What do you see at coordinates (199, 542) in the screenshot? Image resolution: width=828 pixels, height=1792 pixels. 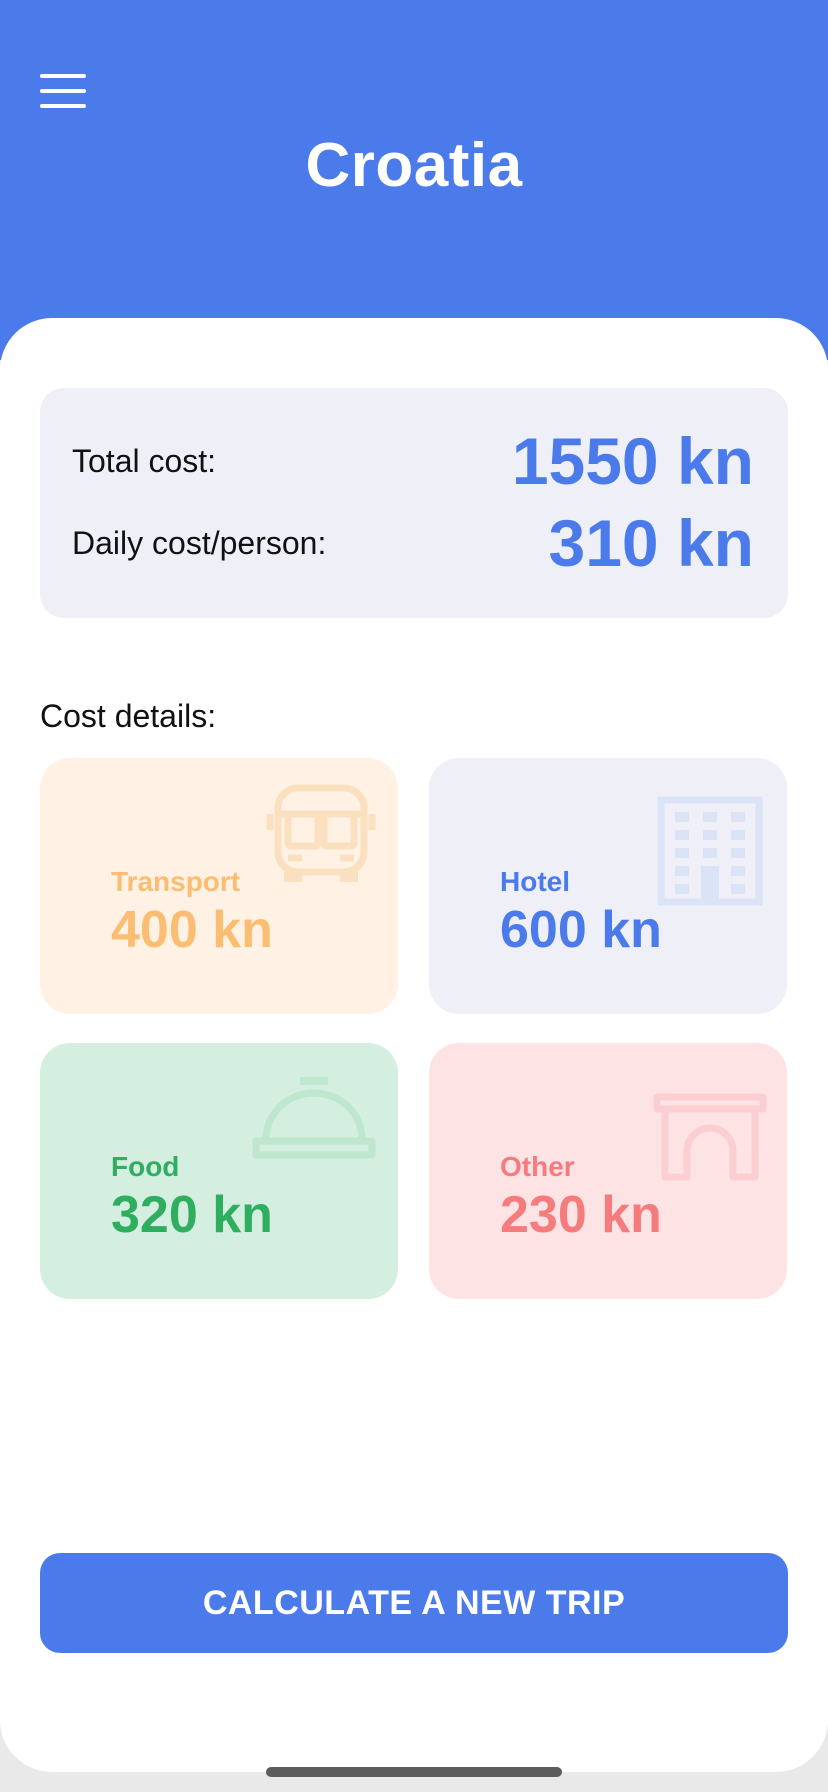 I see `daily-cost-label: Daily cost/person:` at bounding box center [199, 542].